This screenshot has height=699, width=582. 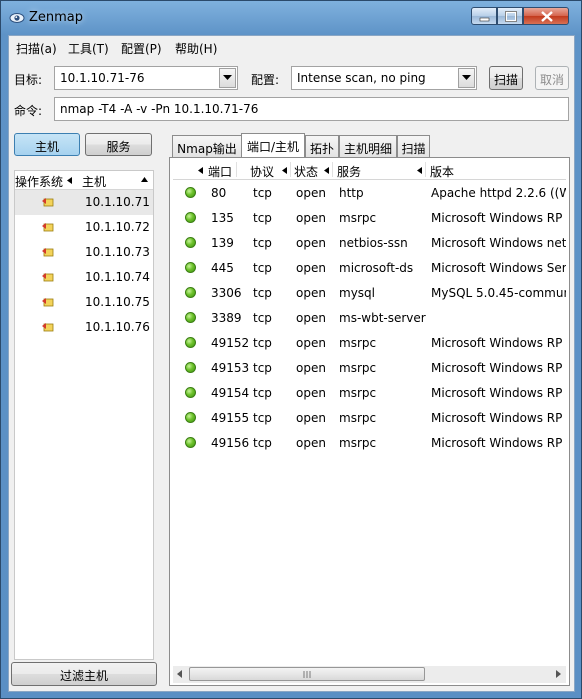 What do you see at coordinates (220, 171) in the screenshot?
I see `col-port-header: 端口` at bounding box center [220, 171].